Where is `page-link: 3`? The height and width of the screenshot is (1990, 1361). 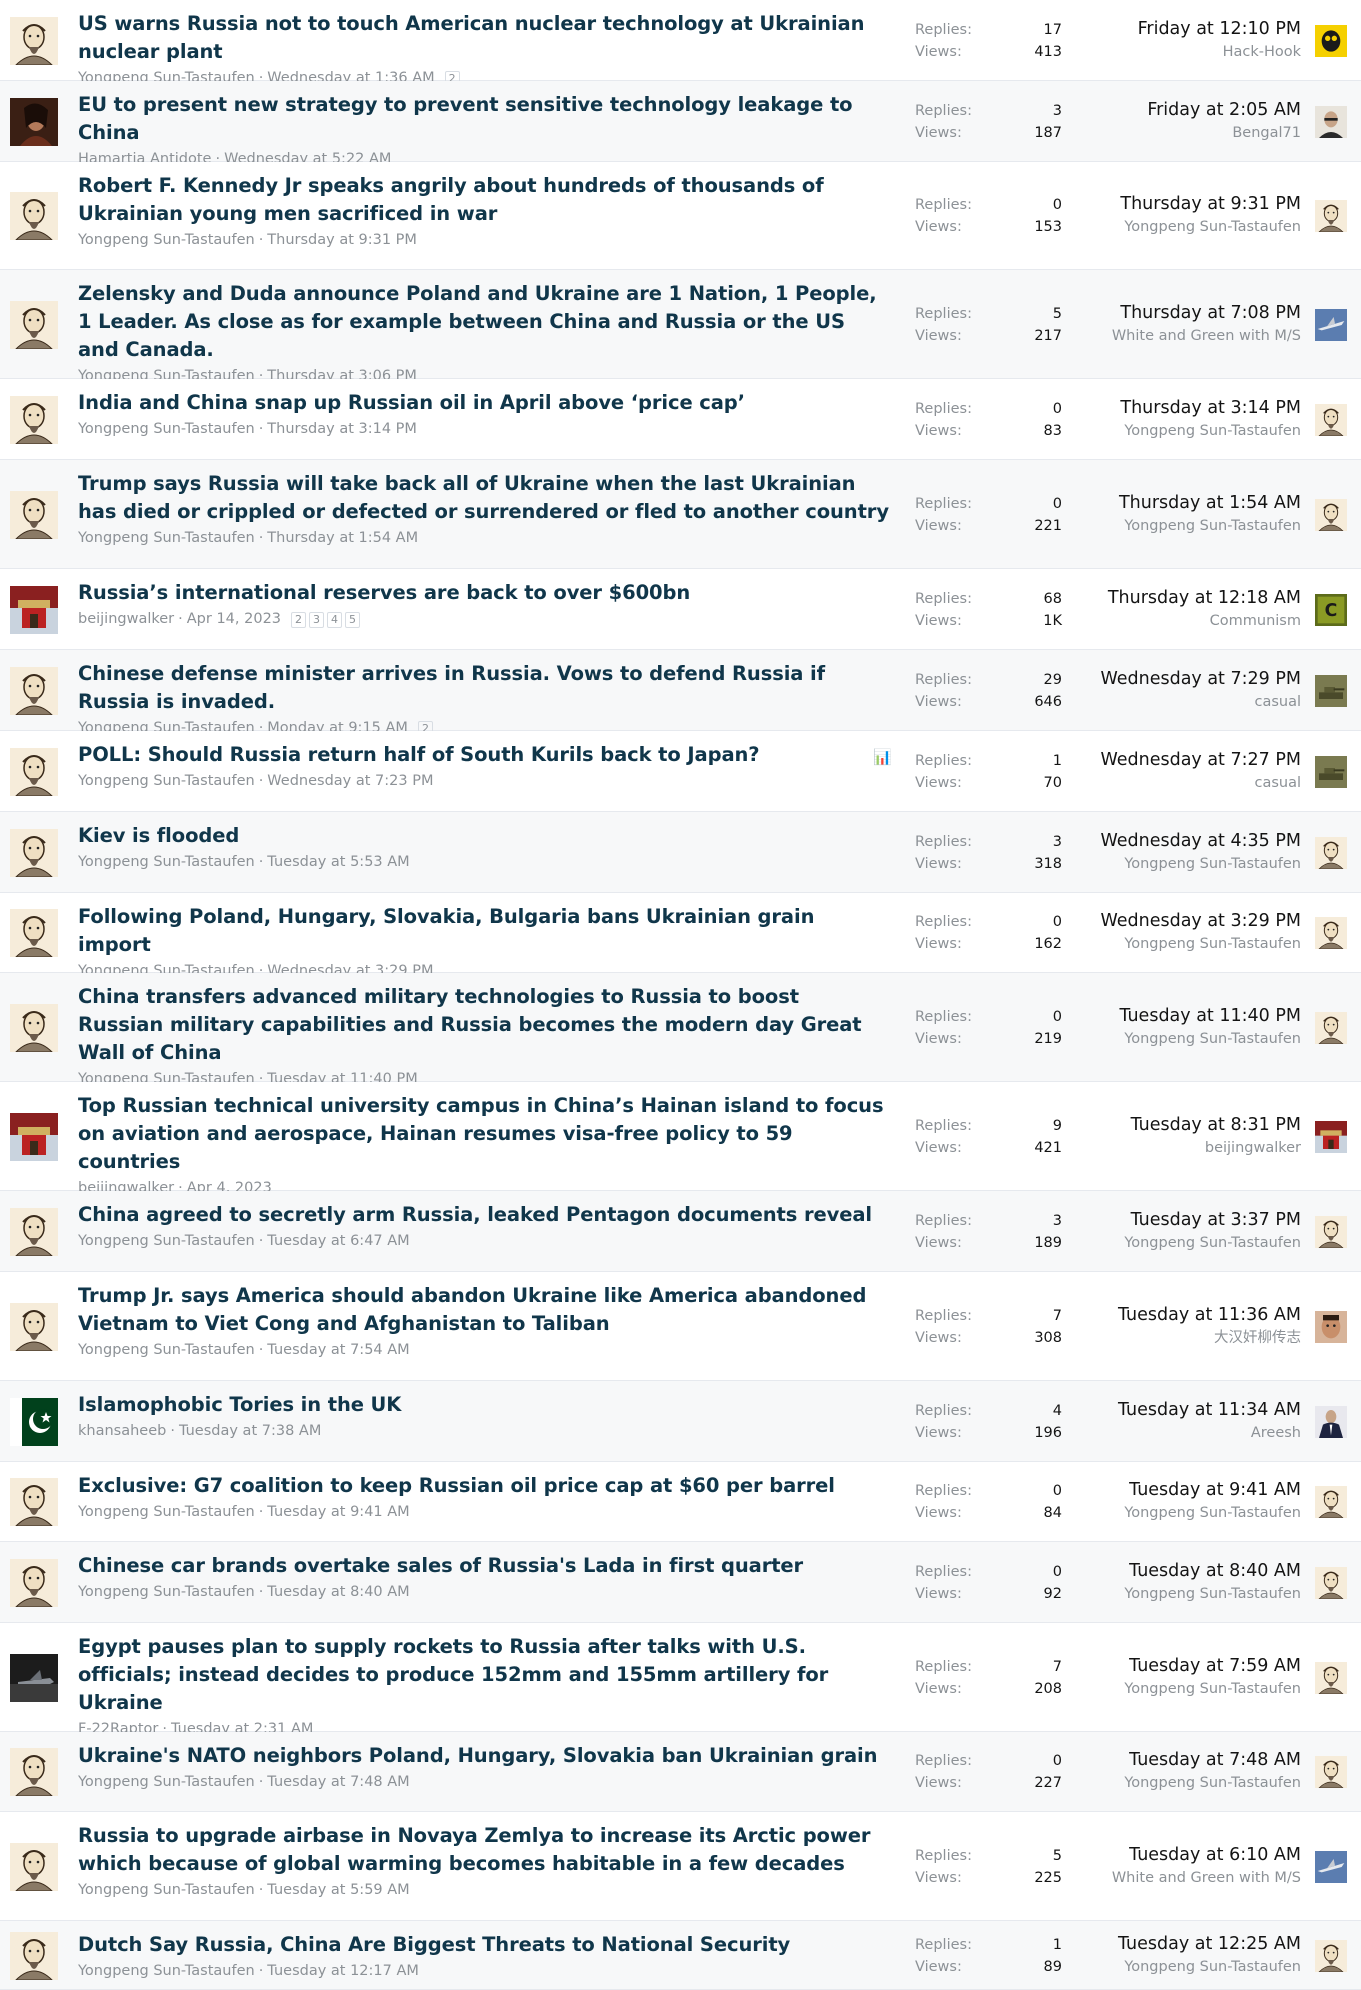 page-link: 3 is located at coordinates (317, 620).